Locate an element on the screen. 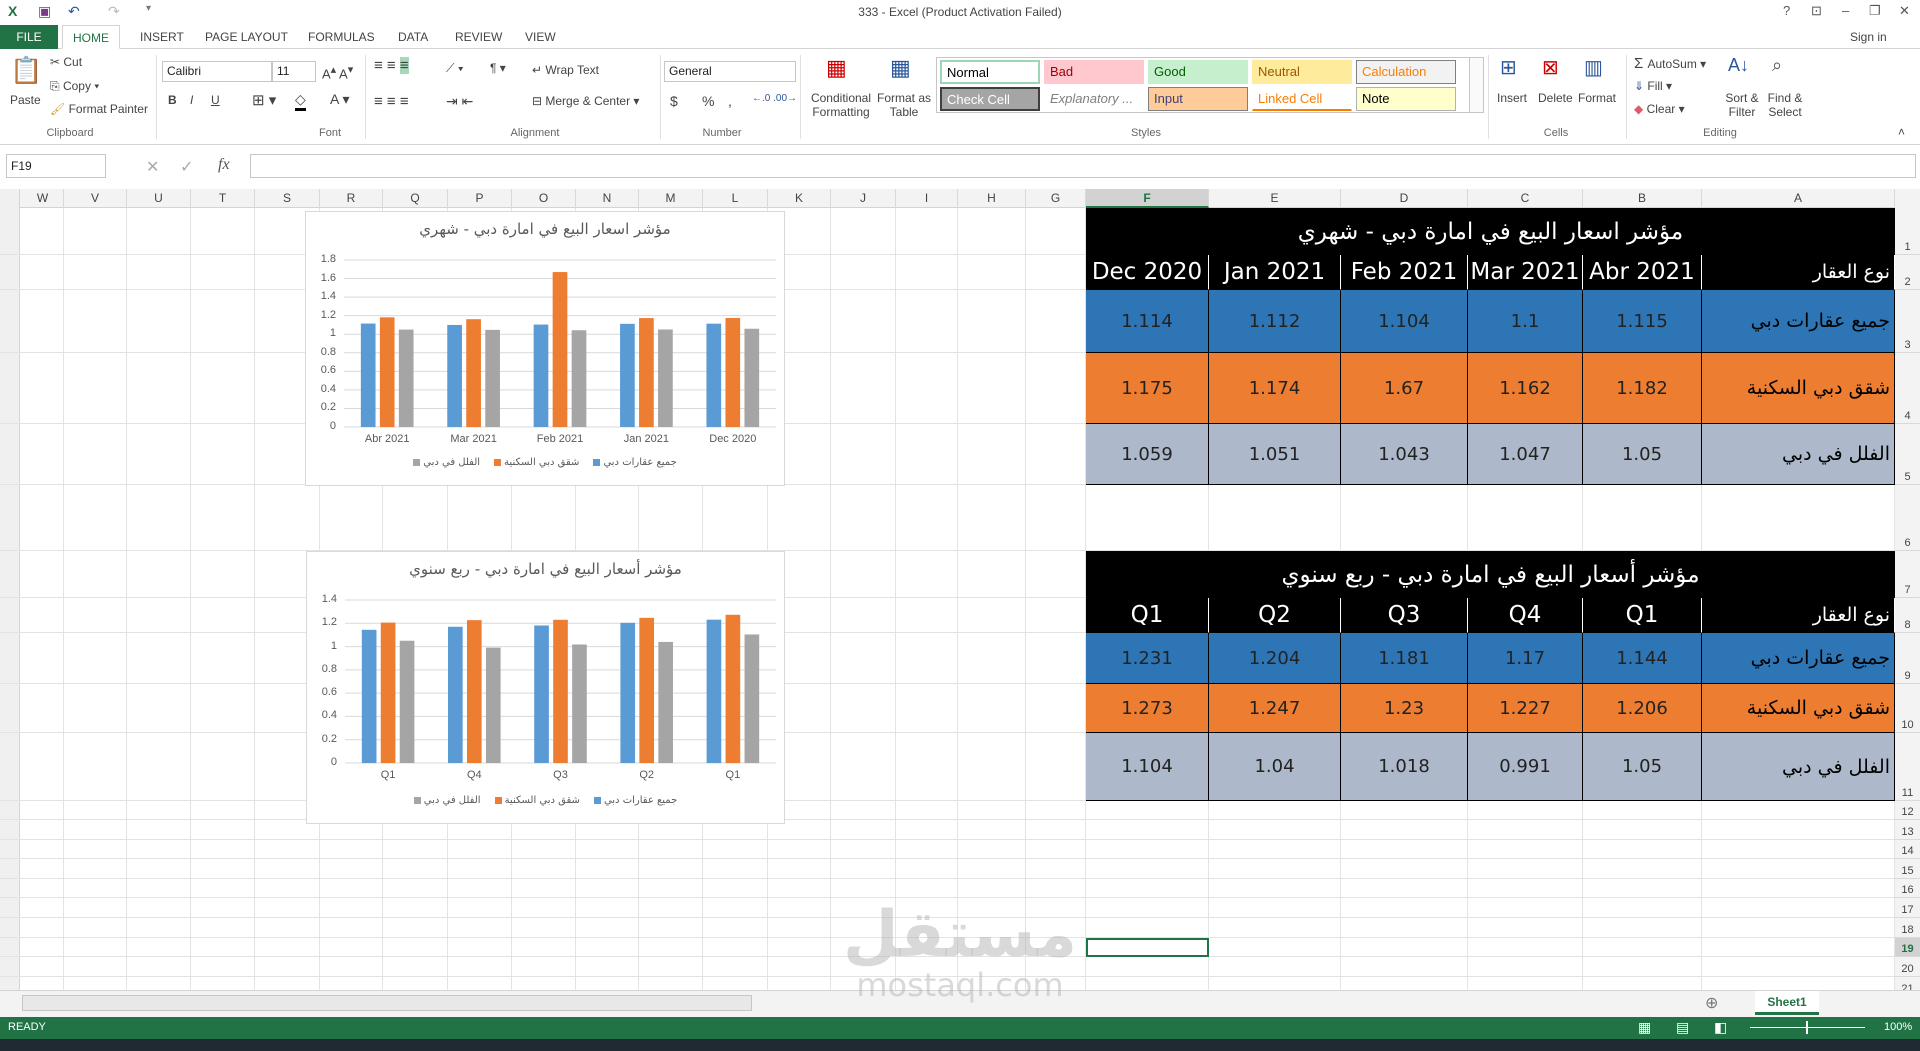 The width and height of the screenshot is (1920, 1051). fill-button: ⇓ Fill ▾ is located at coordinates (1653, 86).